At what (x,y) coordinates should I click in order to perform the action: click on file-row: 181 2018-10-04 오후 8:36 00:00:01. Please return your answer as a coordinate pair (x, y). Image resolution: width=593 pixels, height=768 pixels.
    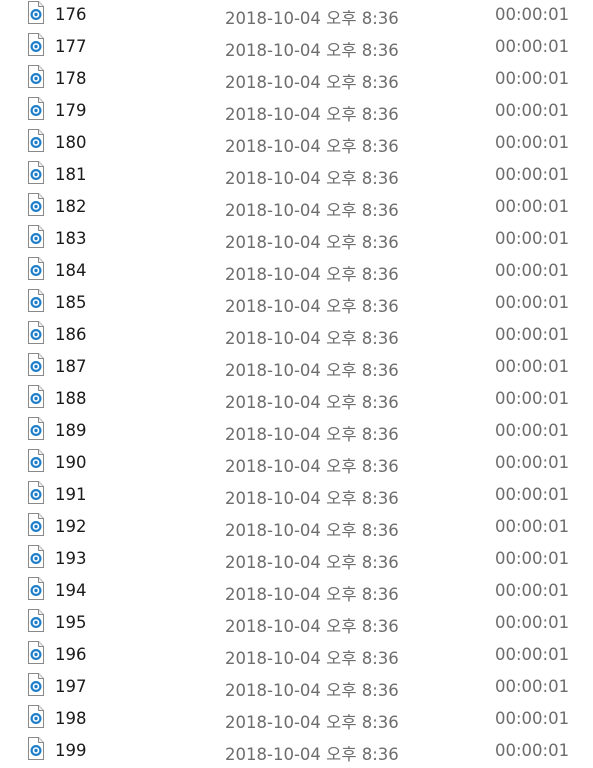
    Looking at the image, I should click on (296, 176).